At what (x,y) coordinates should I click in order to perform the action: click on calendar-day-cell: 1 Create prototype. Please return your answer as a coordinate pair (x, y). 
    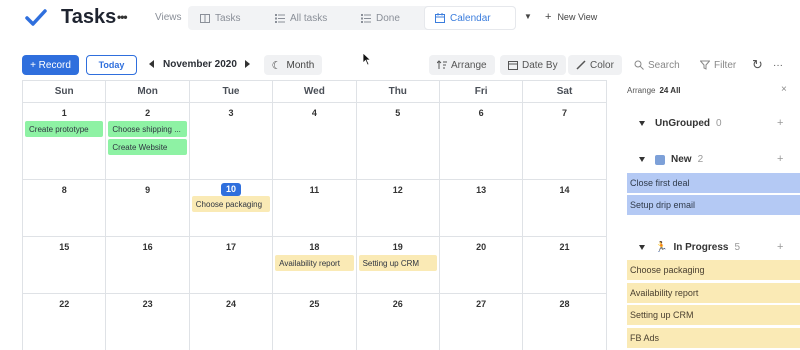
    Looking at the image, I should click on (65, 141).